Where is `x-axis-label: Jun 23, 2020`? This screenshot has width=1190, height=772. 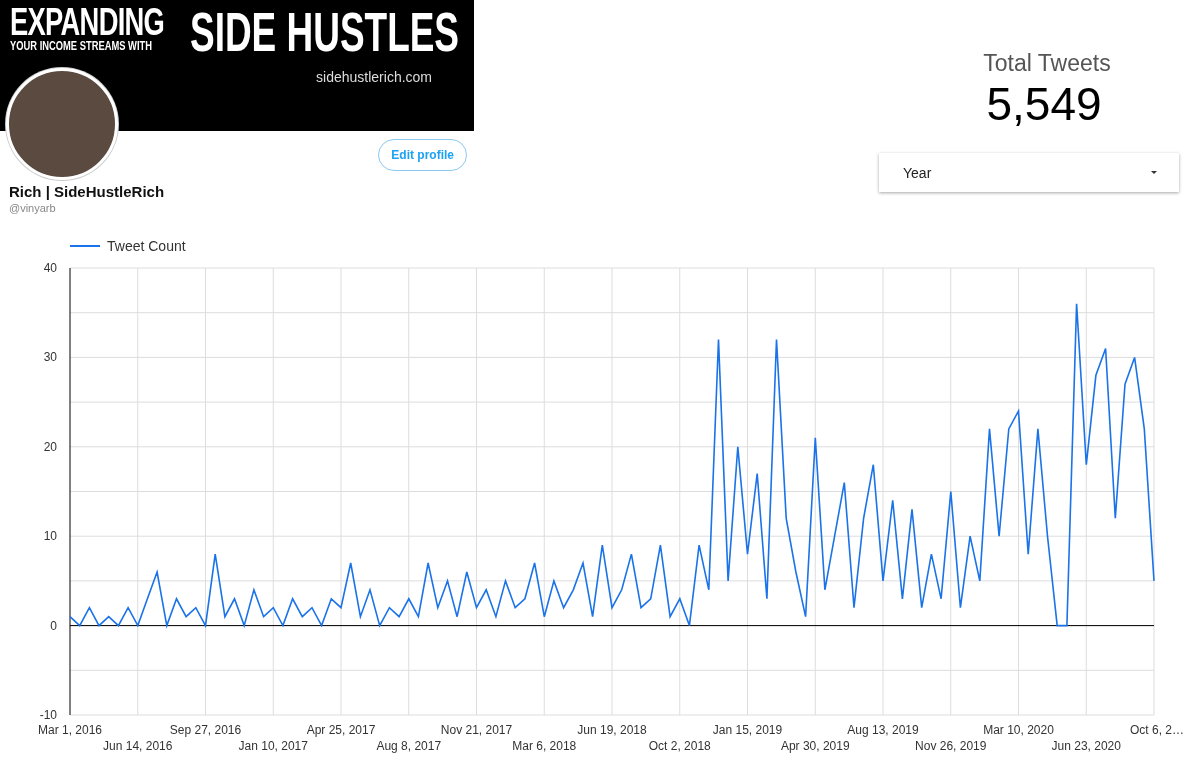
x-axis-label: Jun 23, 2020 is located at coordinates (1086, 746).